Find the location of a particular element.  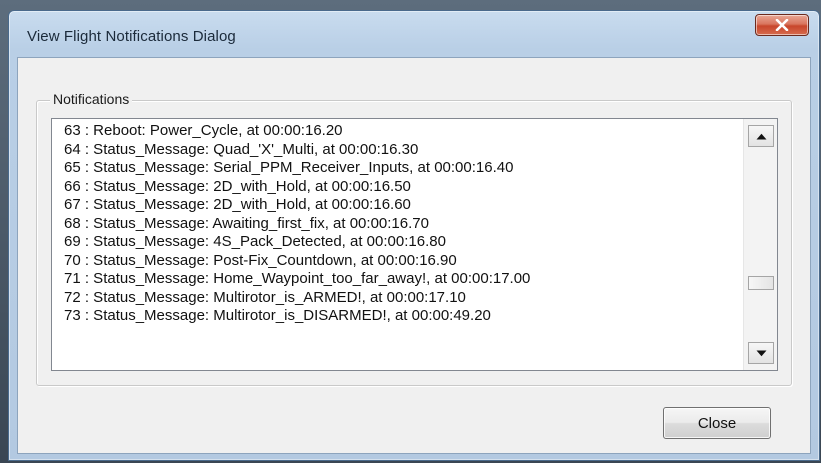

notifications-group-label: Notifications is located at coordinates (91, 99).